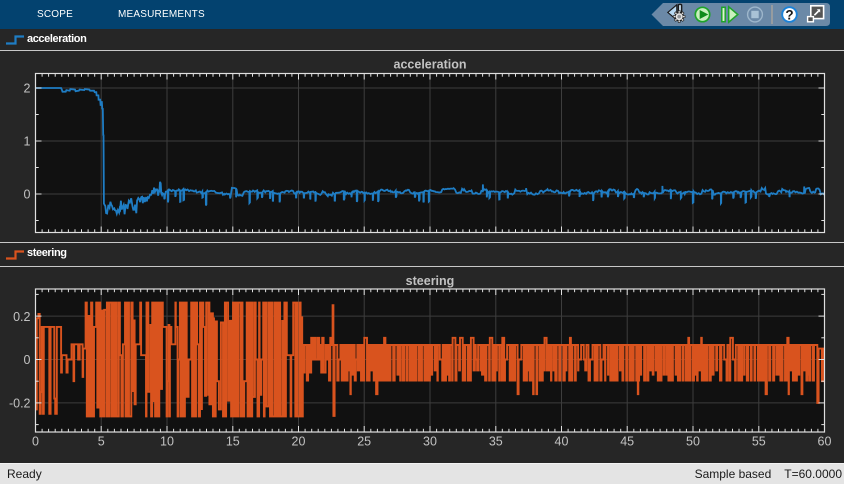 Image resolution: width=844 pixels, height=484 pixels. What do you see at coordinates (299, 442) in the screenshot?
I see `svg-text: 20` at bounding box center [299, 442].